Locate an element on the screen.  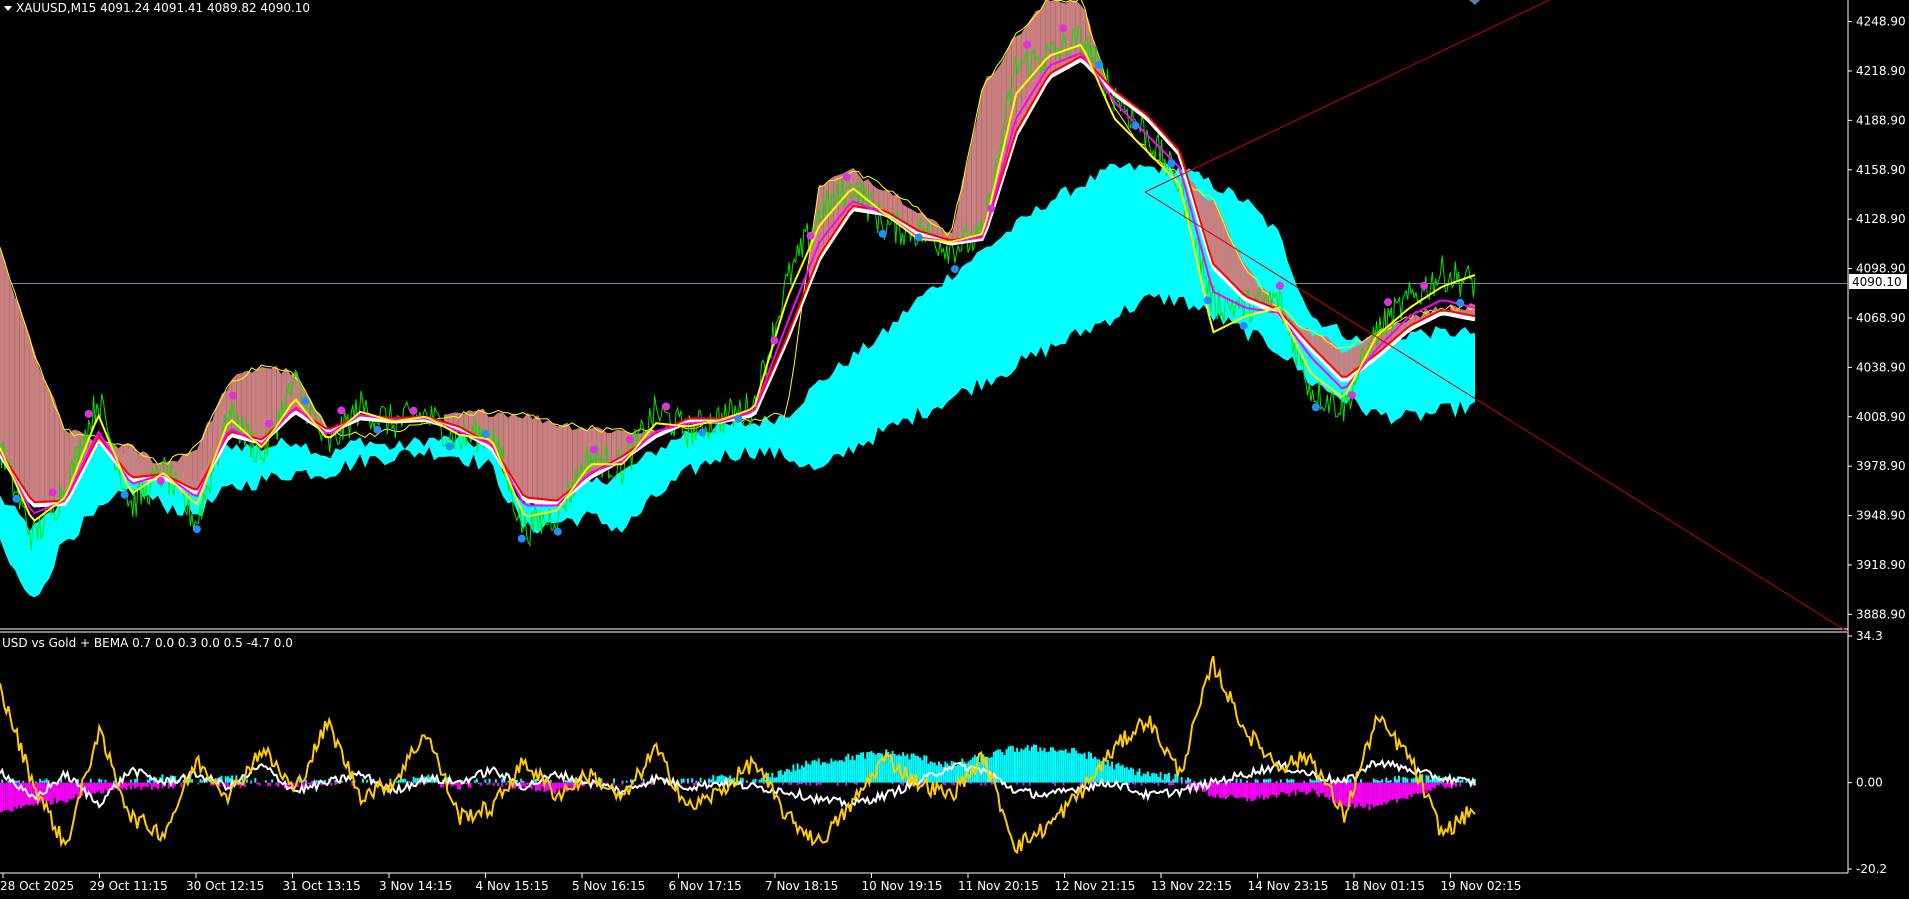
time-tick-label: 28 Oct 2025 is located at coordinates (37, 886).